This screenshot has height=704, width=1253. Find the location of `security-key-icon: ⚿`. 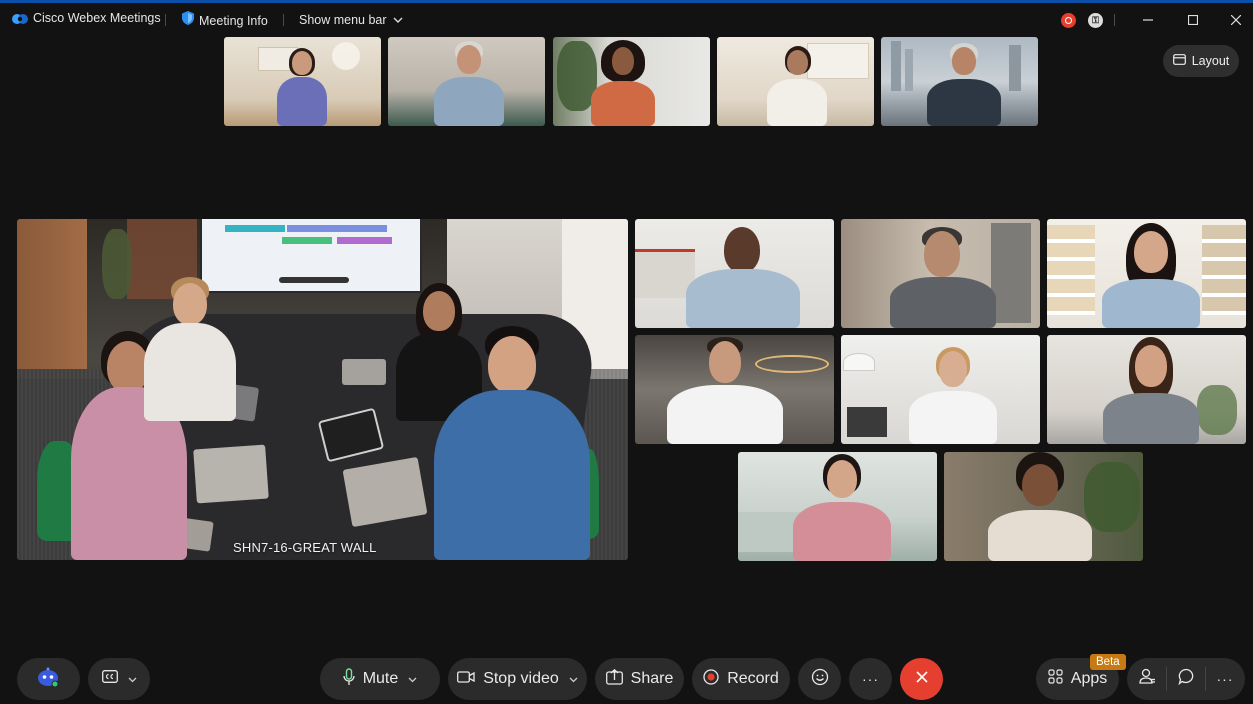

security-key-icon: ⚿ is located at coordinates (1095, 20).